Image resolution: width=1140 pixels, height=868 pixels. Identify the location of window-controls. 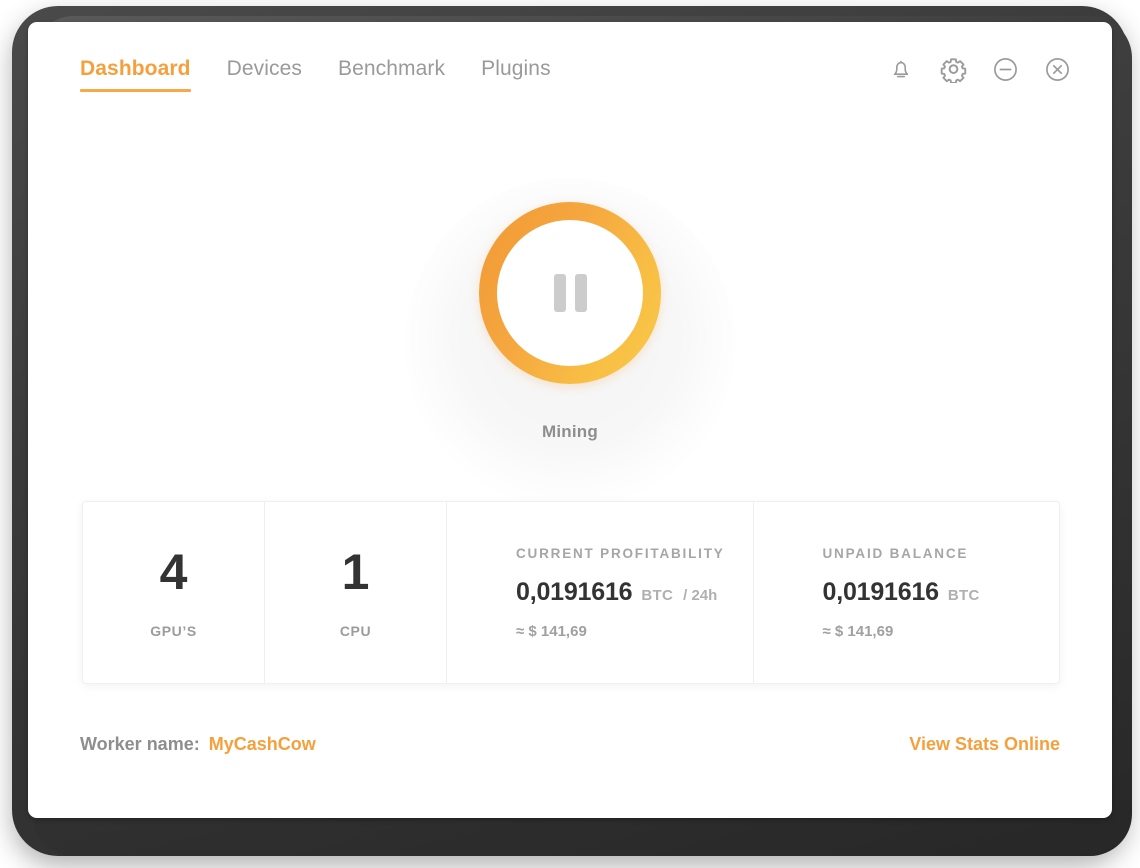
(979, 69).